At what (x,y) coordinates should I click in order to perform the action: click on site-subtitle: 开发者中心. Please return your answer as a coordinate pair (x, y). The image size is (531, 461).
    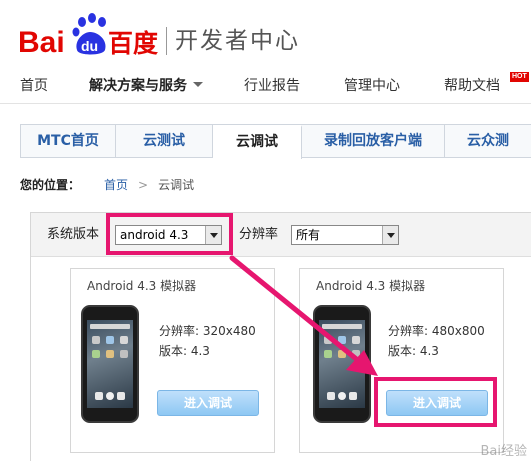
    Looking at the image, I should click on (237, 41).